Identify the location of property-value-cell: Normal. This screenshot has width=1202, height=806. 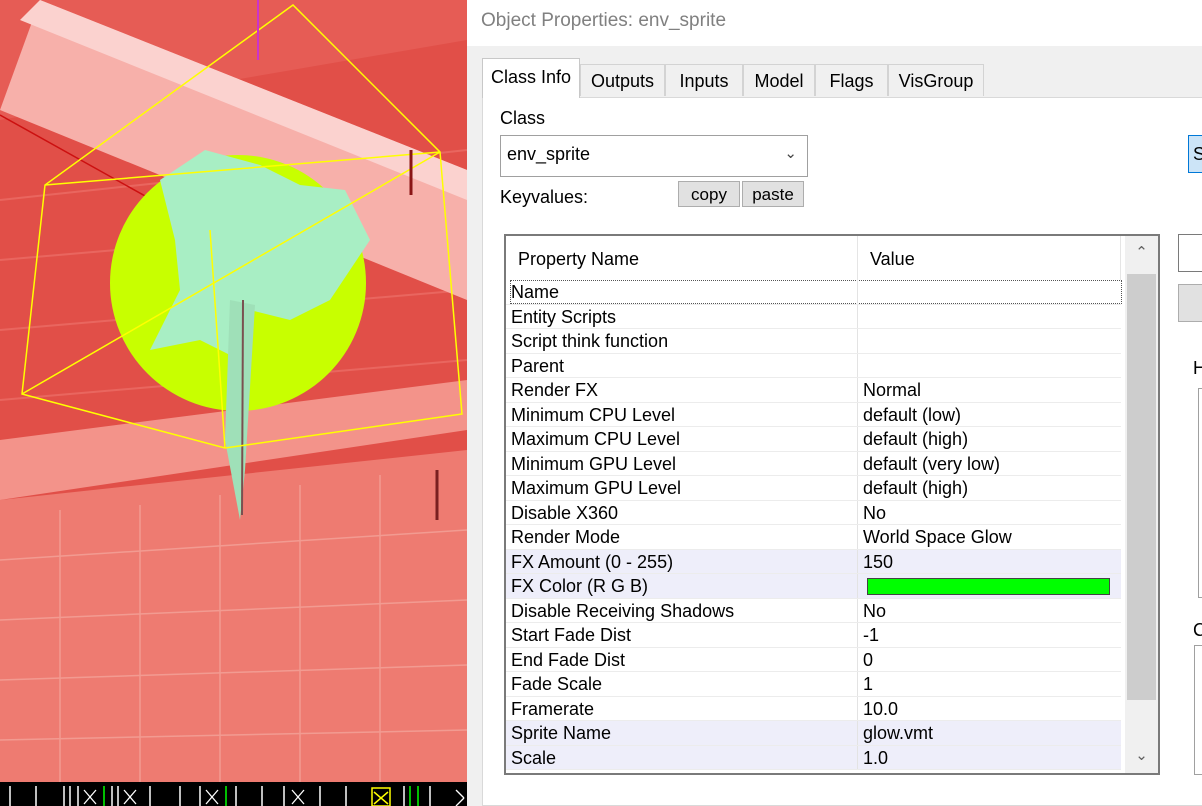
(892, 390).